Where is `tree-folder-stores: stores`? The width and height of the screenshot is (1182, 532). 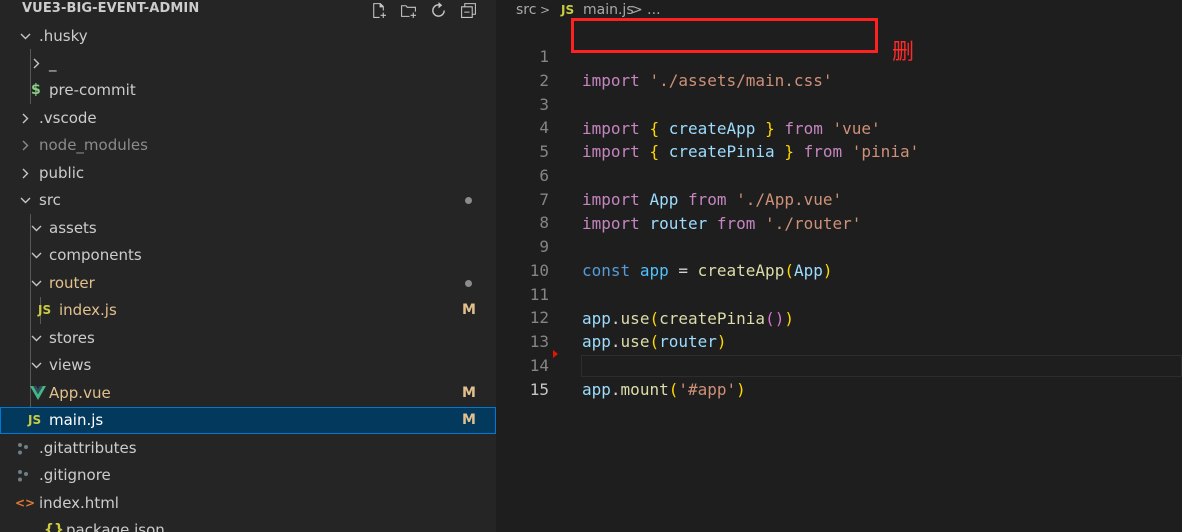
tree-folder-stores: stores is located at coordinates (248, 338).